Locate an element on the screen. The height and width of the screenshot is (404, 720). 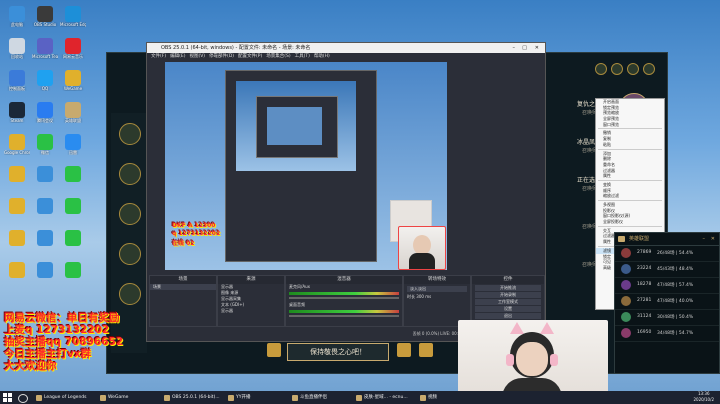
obs-control-button: 工作室模式 is located at coordinates (508, 302).